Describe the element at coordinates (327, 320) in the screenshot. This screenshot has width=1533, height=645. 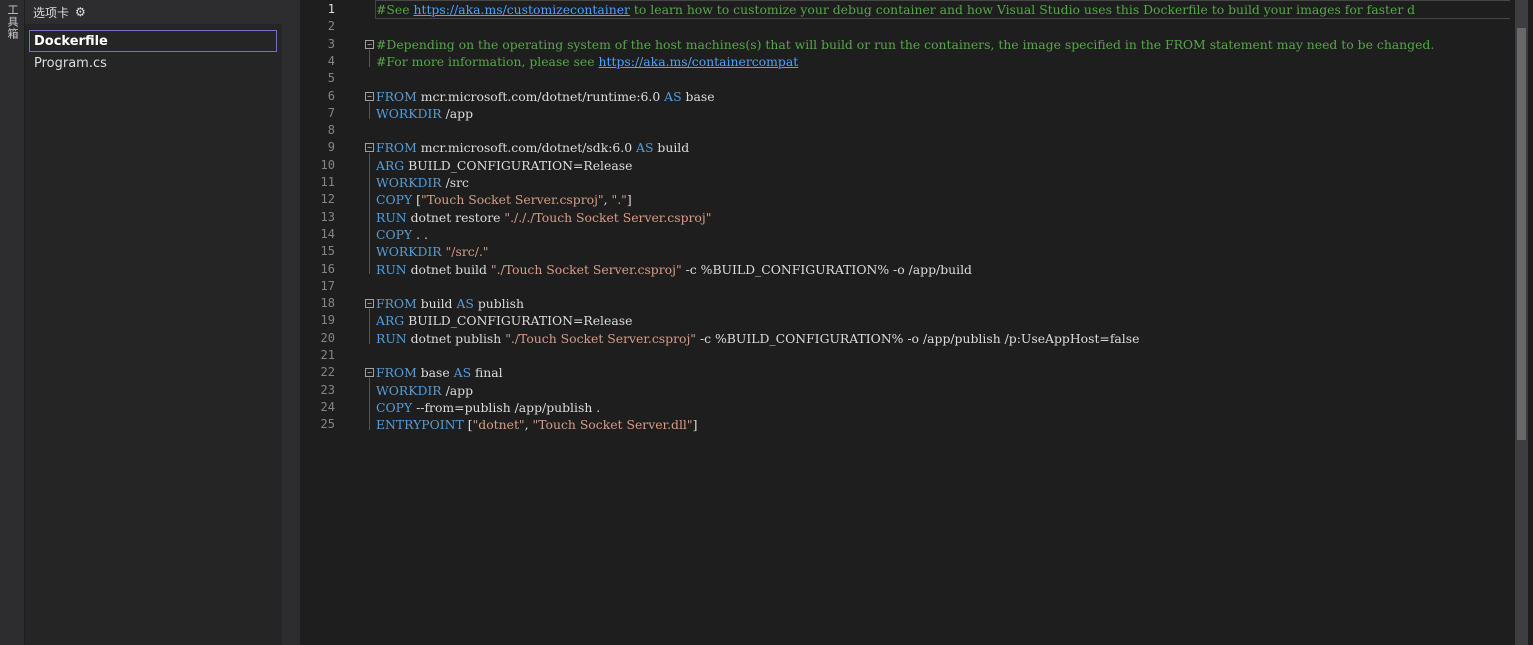
I see `line-number: 19` at that location.